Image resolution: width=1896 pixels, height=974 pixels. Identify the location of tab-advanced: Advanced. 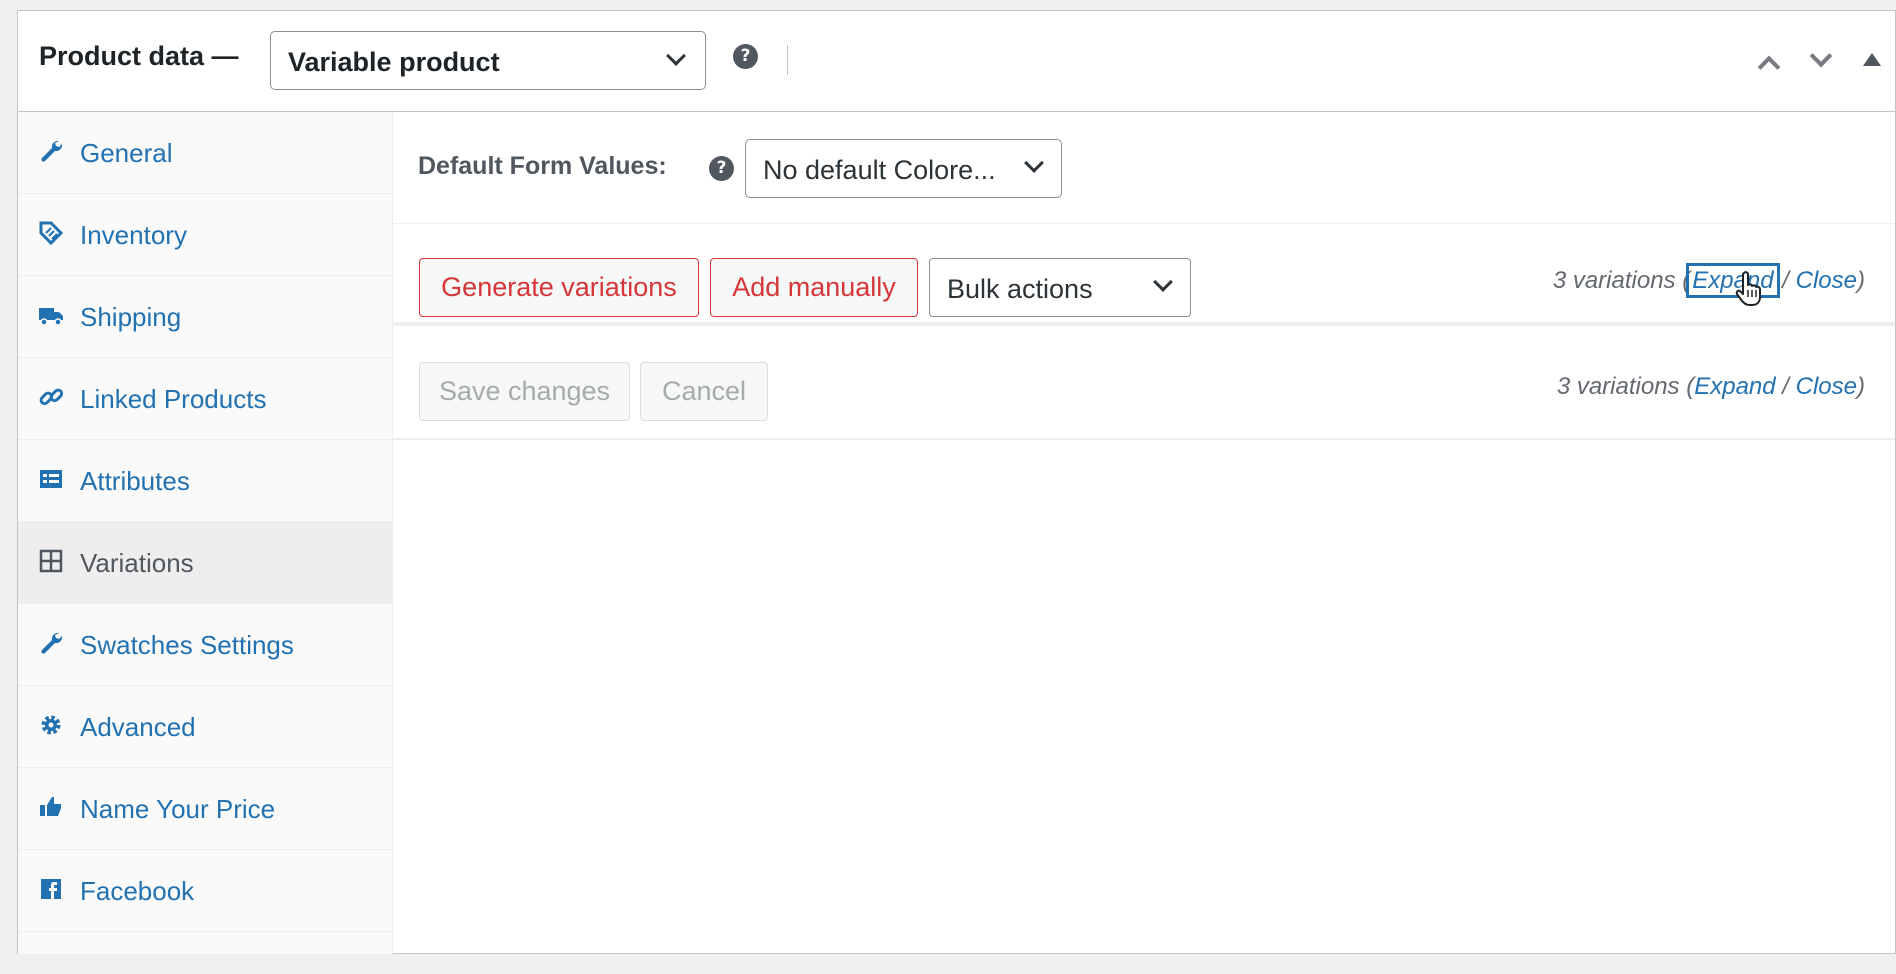
(205, 727).